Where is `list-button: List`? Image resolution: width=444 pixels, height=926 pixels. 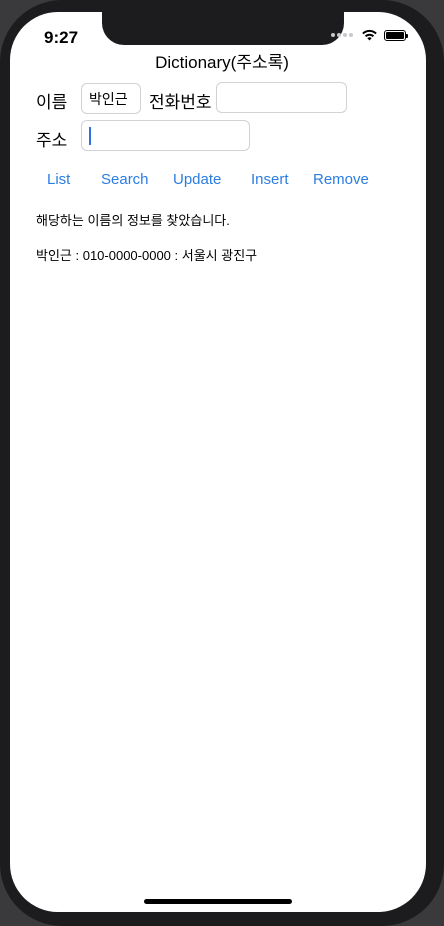
list-button: List is located at coordinates (58, 179).